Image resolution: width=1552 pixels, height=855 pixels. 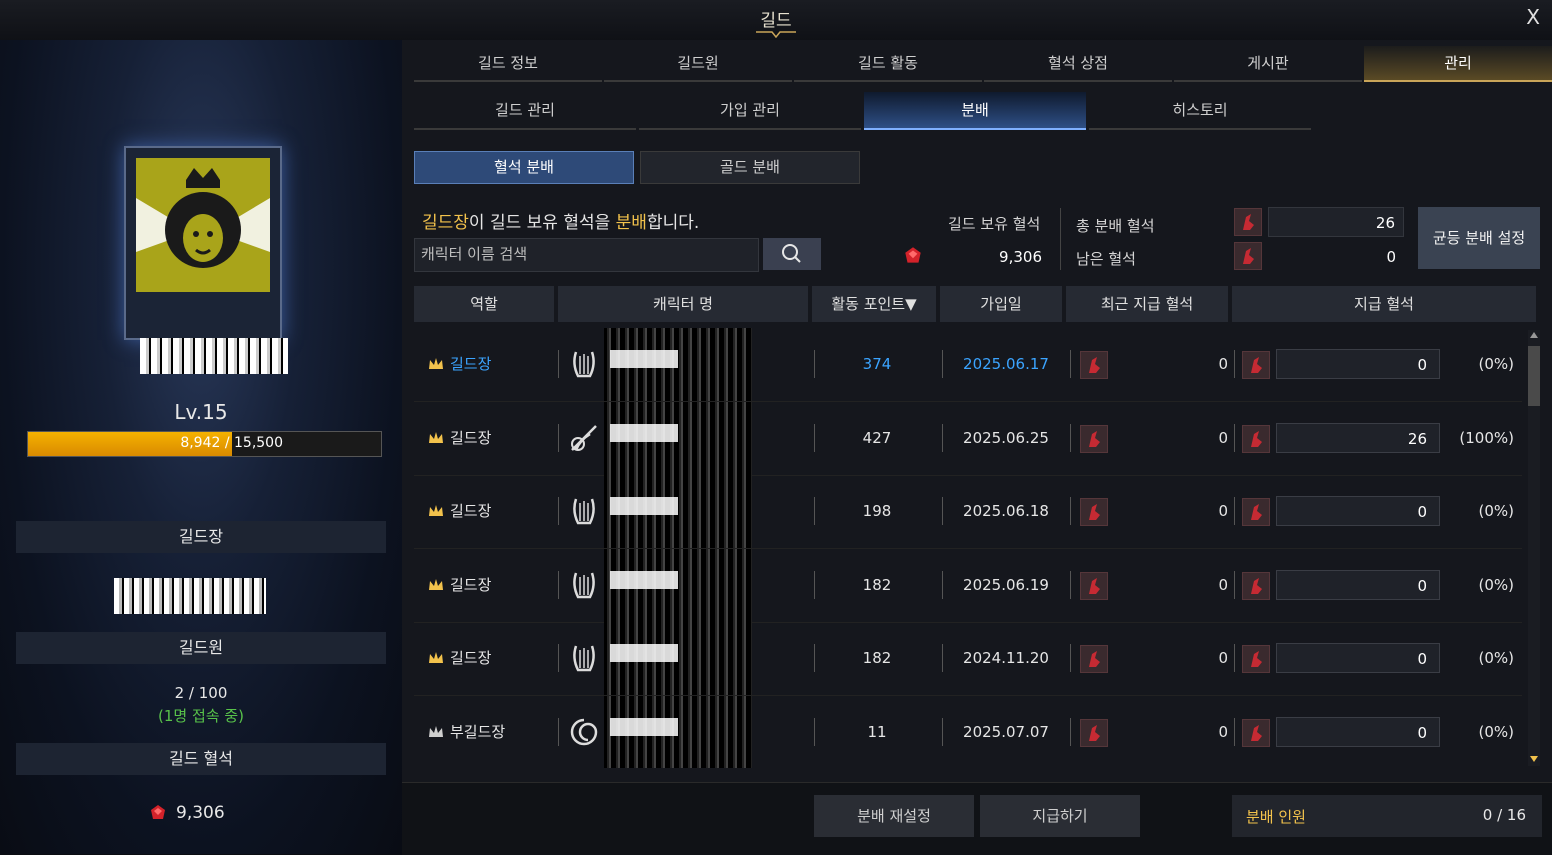 What do you see at coordinates (776, 20) in the screenshot?
I see `title-bar: 길드 X` at bounding box center [776, 20].